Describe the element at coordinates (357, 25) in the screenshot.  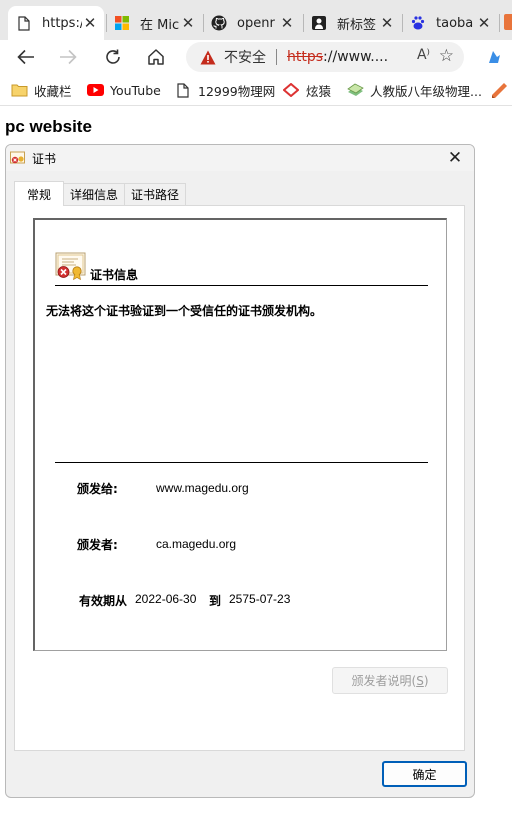
I see `tab-title: 新标签` at that location.